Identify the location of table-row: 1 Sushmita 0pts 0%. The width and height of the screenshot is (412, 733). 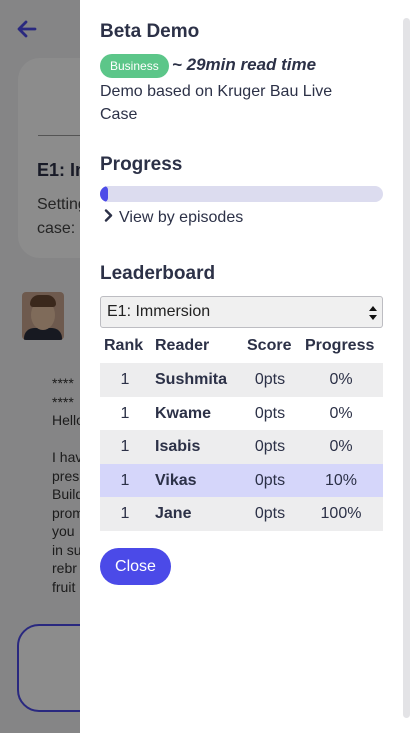
(241, 380).